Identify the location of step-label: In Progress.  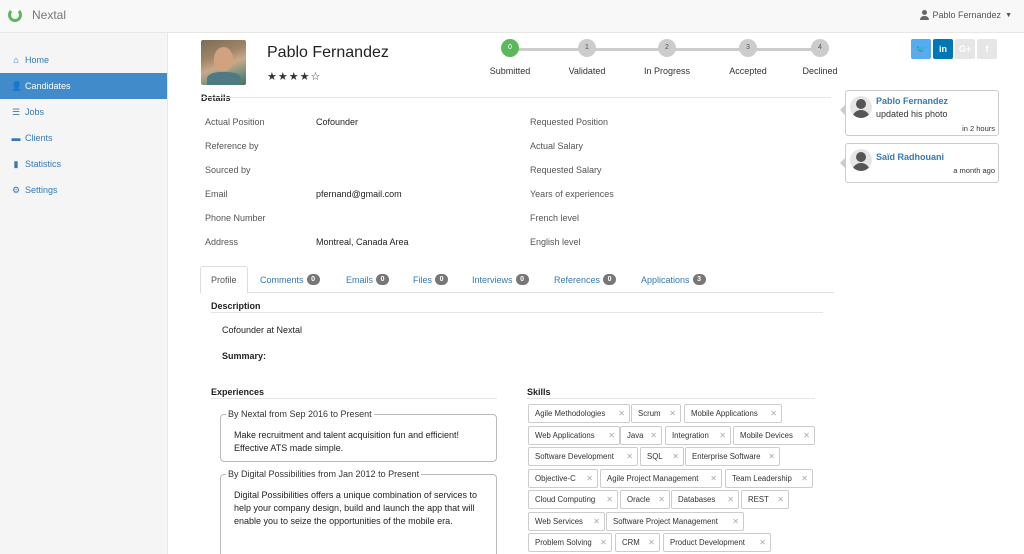
(667, 71).